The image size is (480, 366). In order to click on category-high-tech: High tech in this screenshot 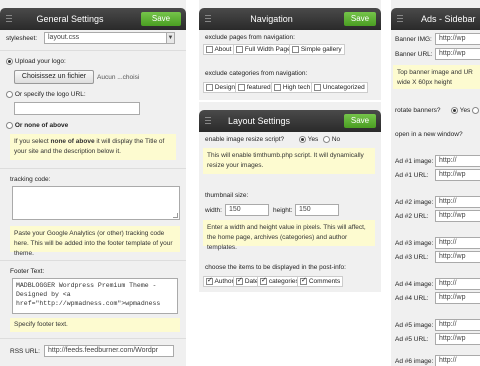, I will do `click(292, 87)`.